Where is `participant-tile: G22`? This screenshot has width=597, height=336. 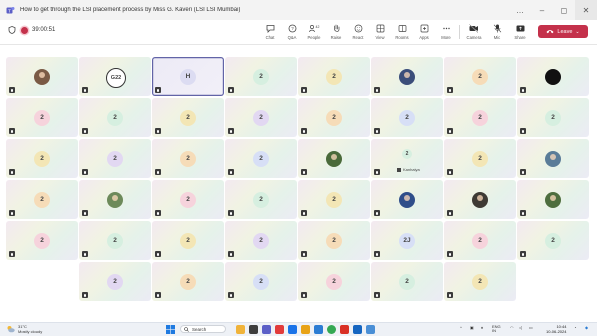 participant-tile: G22 is located at coordinates (115, 76).